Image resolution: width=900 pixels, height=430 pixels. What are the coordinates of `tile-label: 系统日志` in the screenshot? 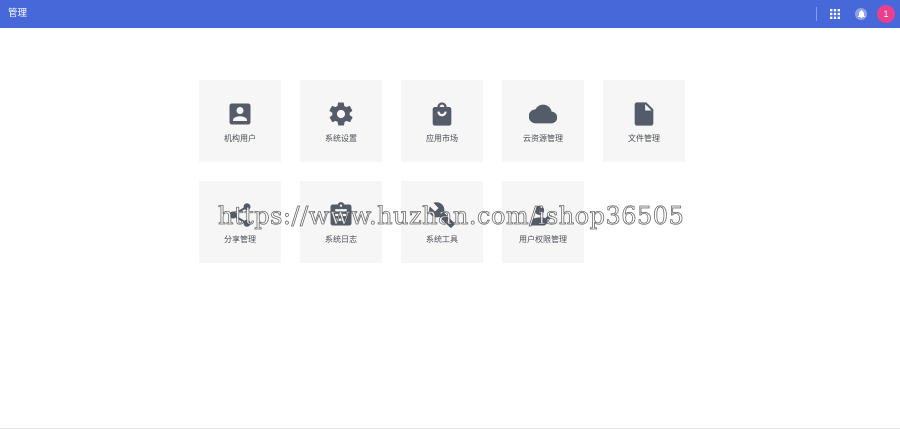 It's located at (341, 239).